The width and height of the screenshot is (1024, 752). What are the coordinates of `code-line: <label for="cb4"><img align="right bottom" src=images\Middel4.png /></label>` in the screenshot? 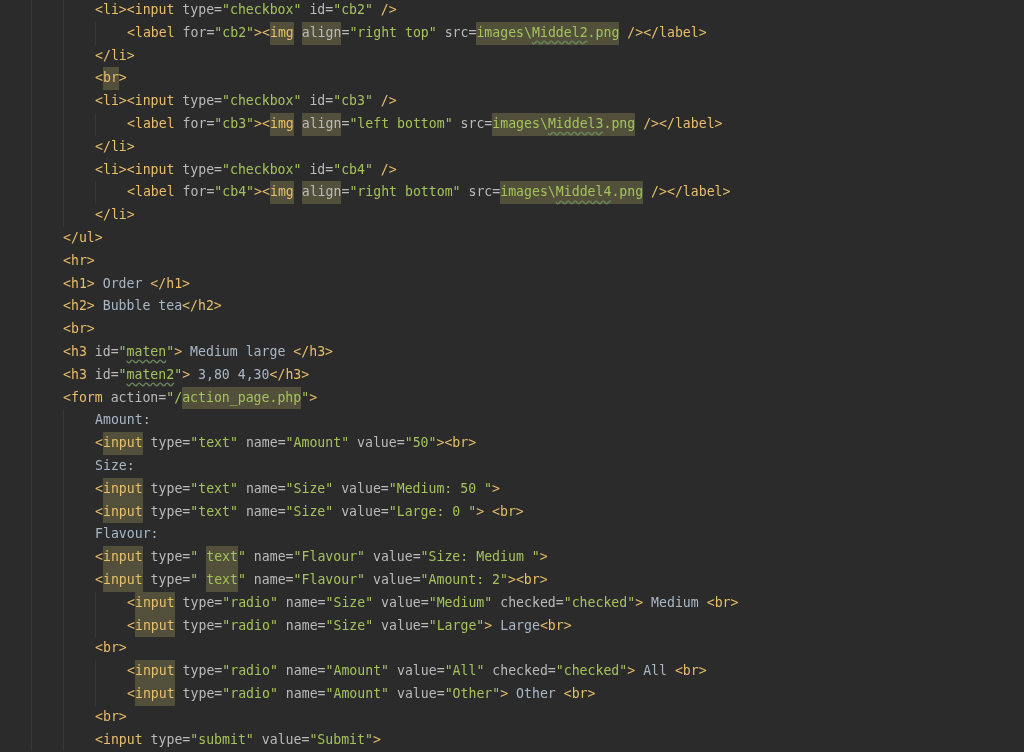 It's located at (429, 193).